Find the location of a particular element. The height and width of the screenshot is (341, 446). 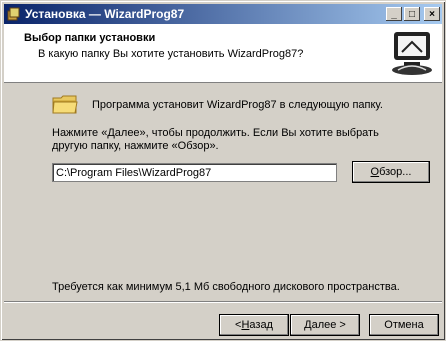

footer-divider is located at coordinates (223, 302).